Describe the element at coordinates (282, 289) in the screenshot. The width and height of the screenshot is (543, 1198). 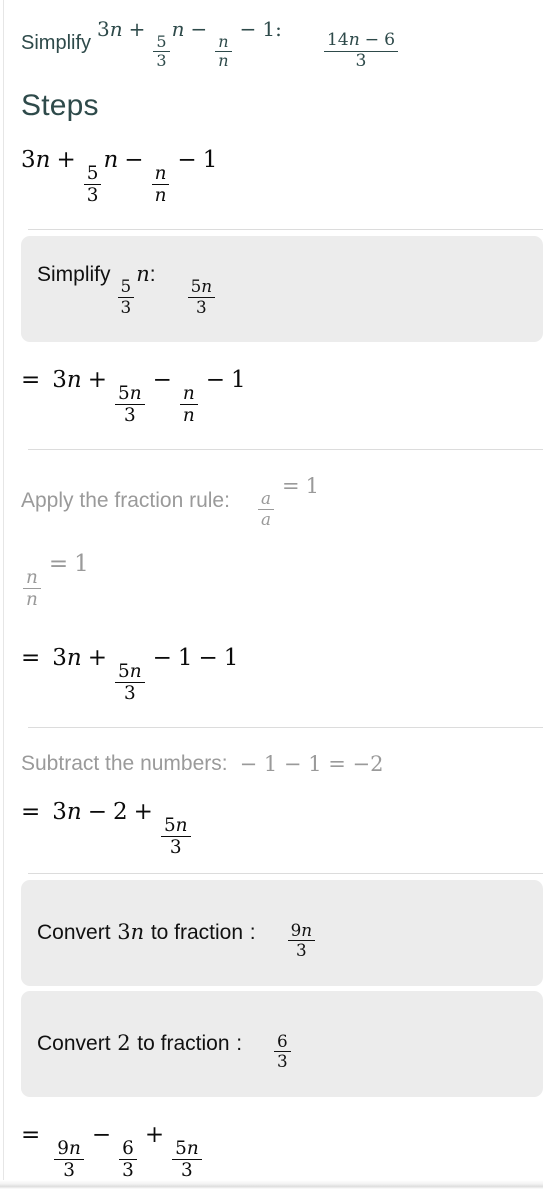
I see `step-simplify-five-thirds-n: Simplify 5 3 n: 5n 3` at that location.